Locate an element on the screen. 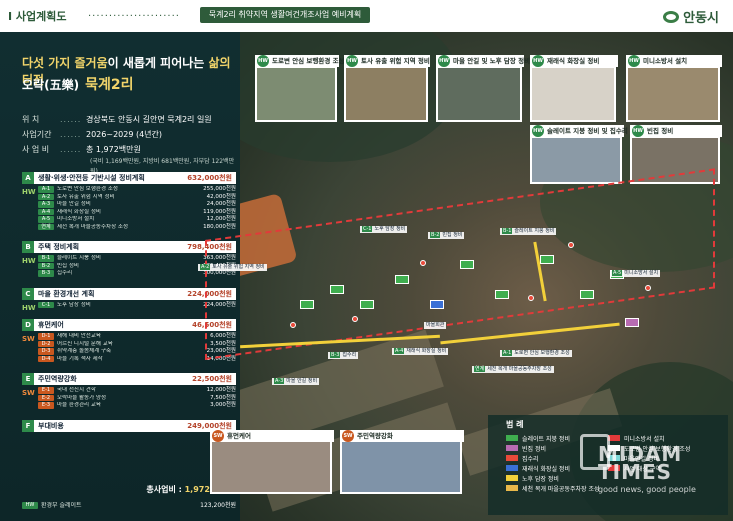 This screenshot has height=521, width=733. period-label: 사업기간 is located at coordinates (37, 134).